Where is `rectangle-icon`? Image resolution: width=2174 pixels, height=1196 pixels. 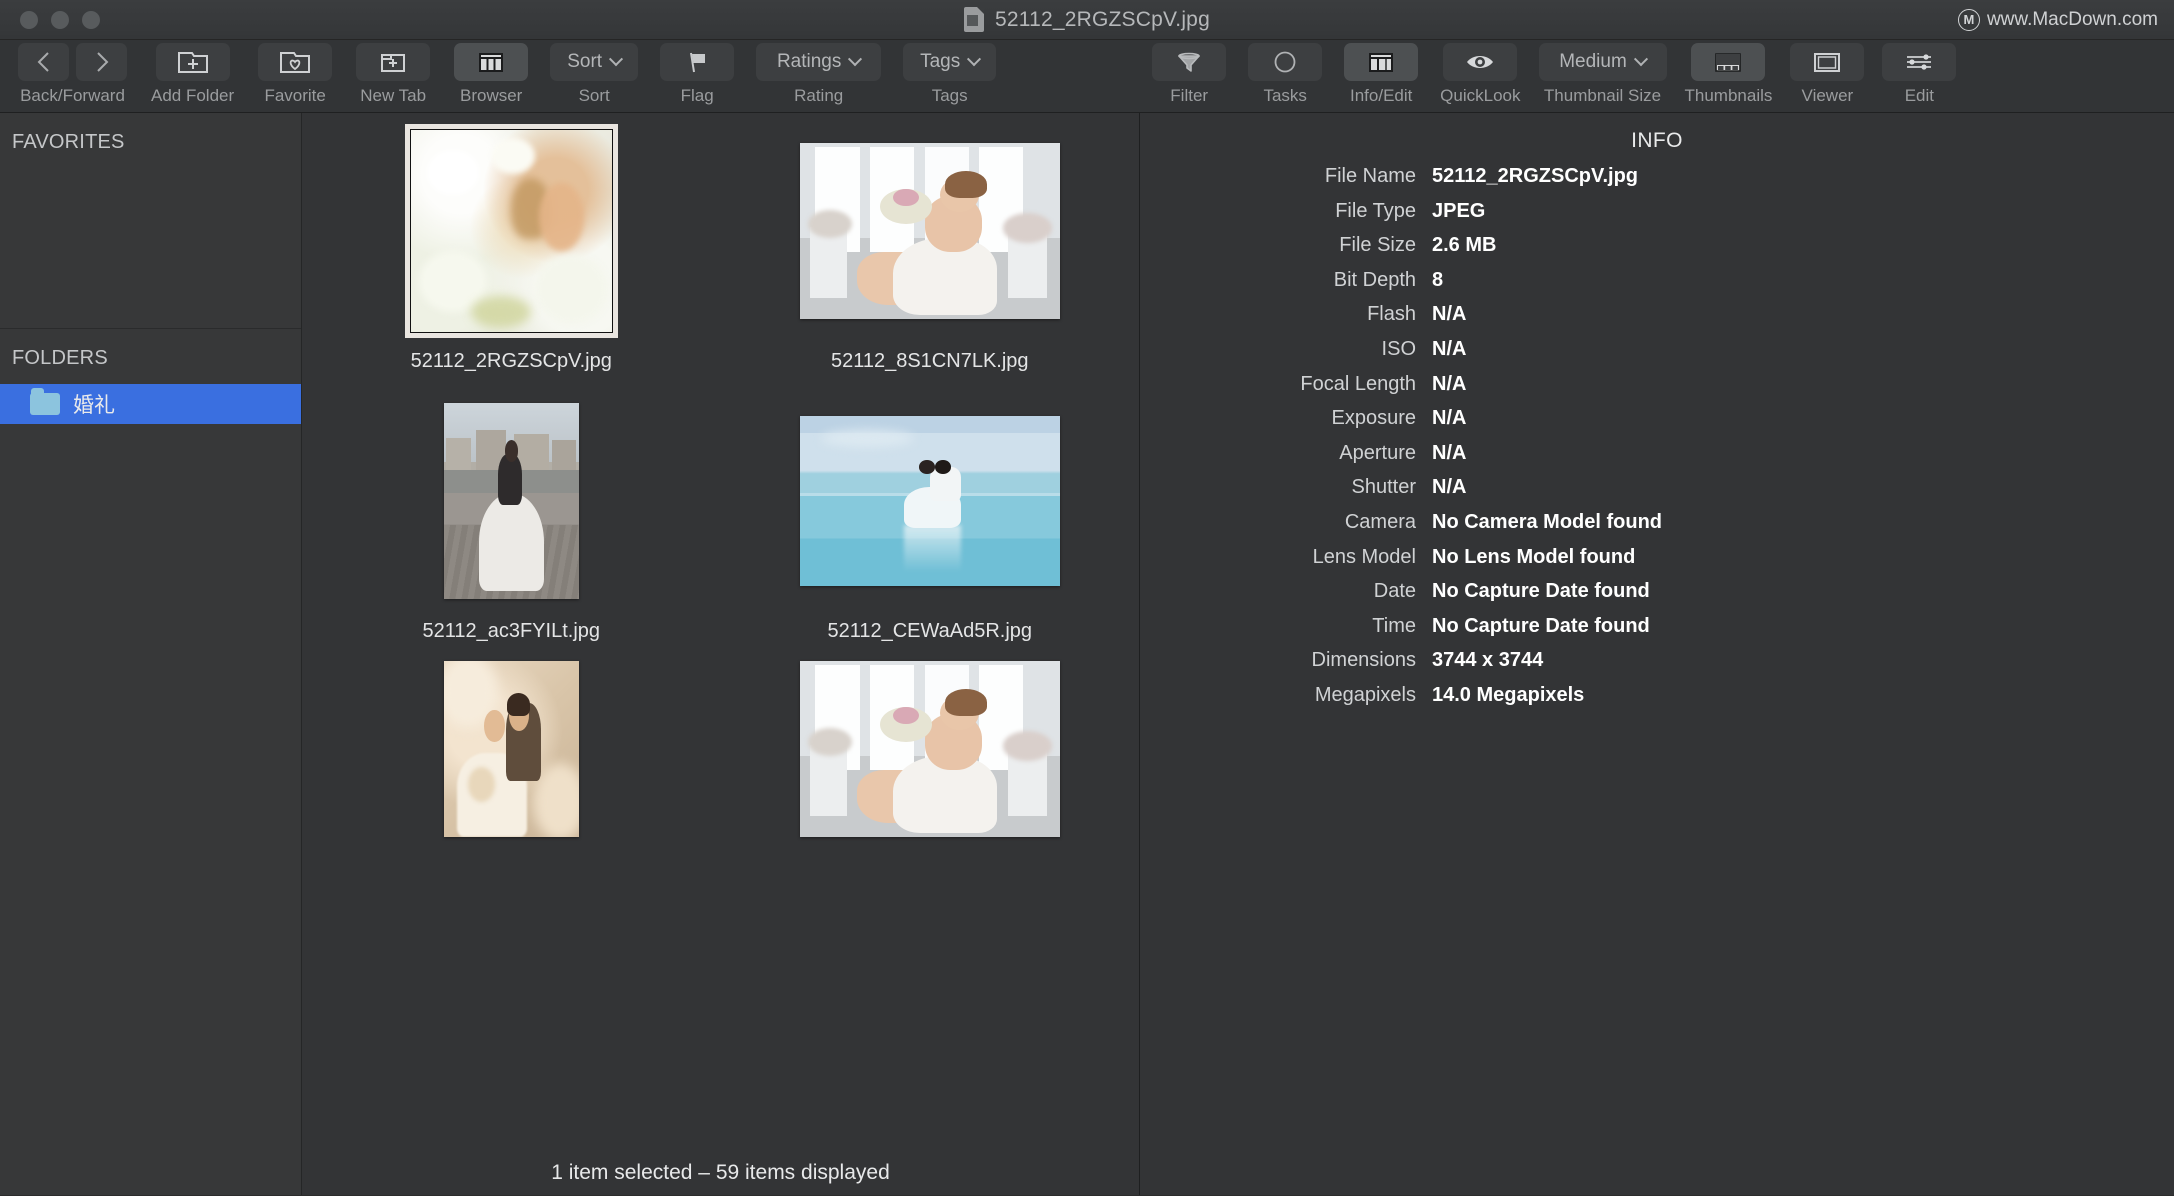 rectangle-icon is located at coordinates (1827, 62).